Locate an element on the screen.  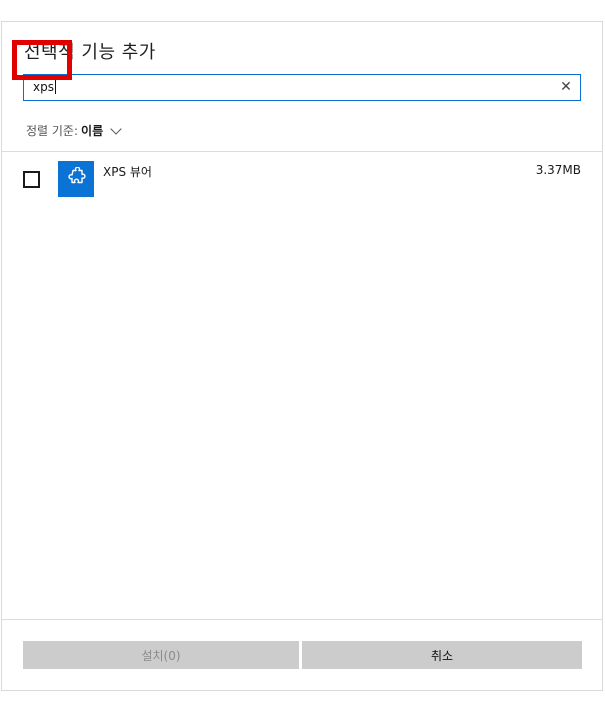
search-input: xps ✕ is located at coordinates (302, 87).